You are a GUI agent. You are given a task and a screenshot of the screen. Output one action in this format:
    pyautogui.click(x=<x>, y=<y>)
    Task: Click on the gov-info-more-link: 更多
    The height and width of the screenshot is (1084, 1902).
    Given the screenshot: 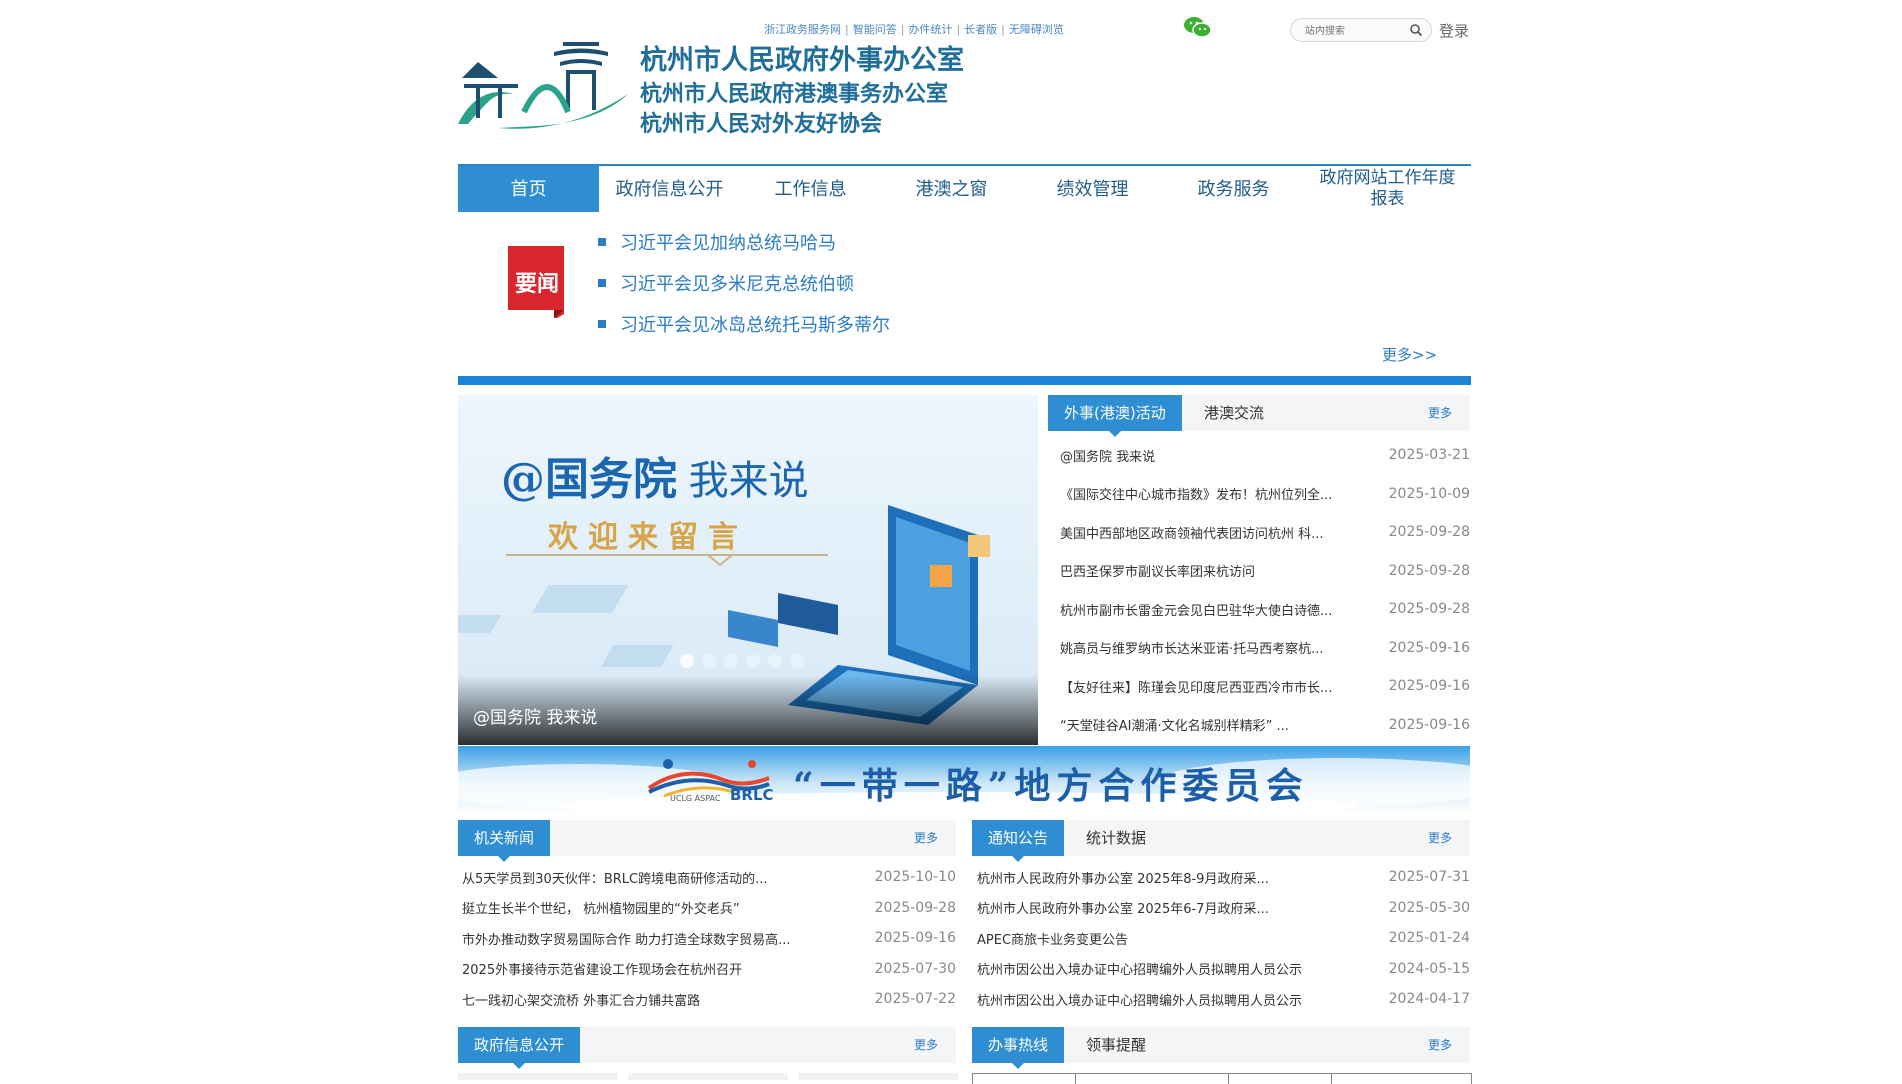 What is the action you would take?
    pyautogui.click(x=926, y=1045)
    